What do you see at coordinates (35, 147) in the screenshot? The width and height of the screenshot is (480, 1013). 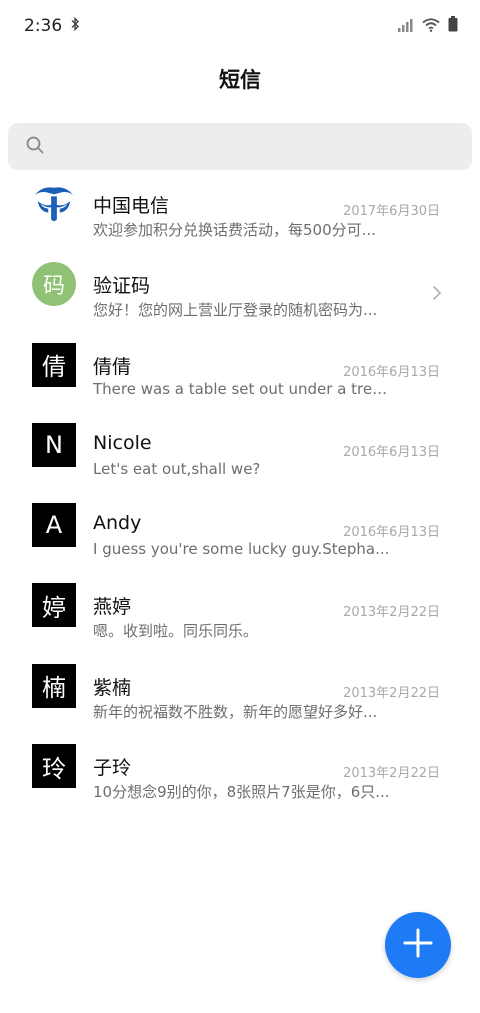 I see `search-icon` at bounding box center [35, 147].